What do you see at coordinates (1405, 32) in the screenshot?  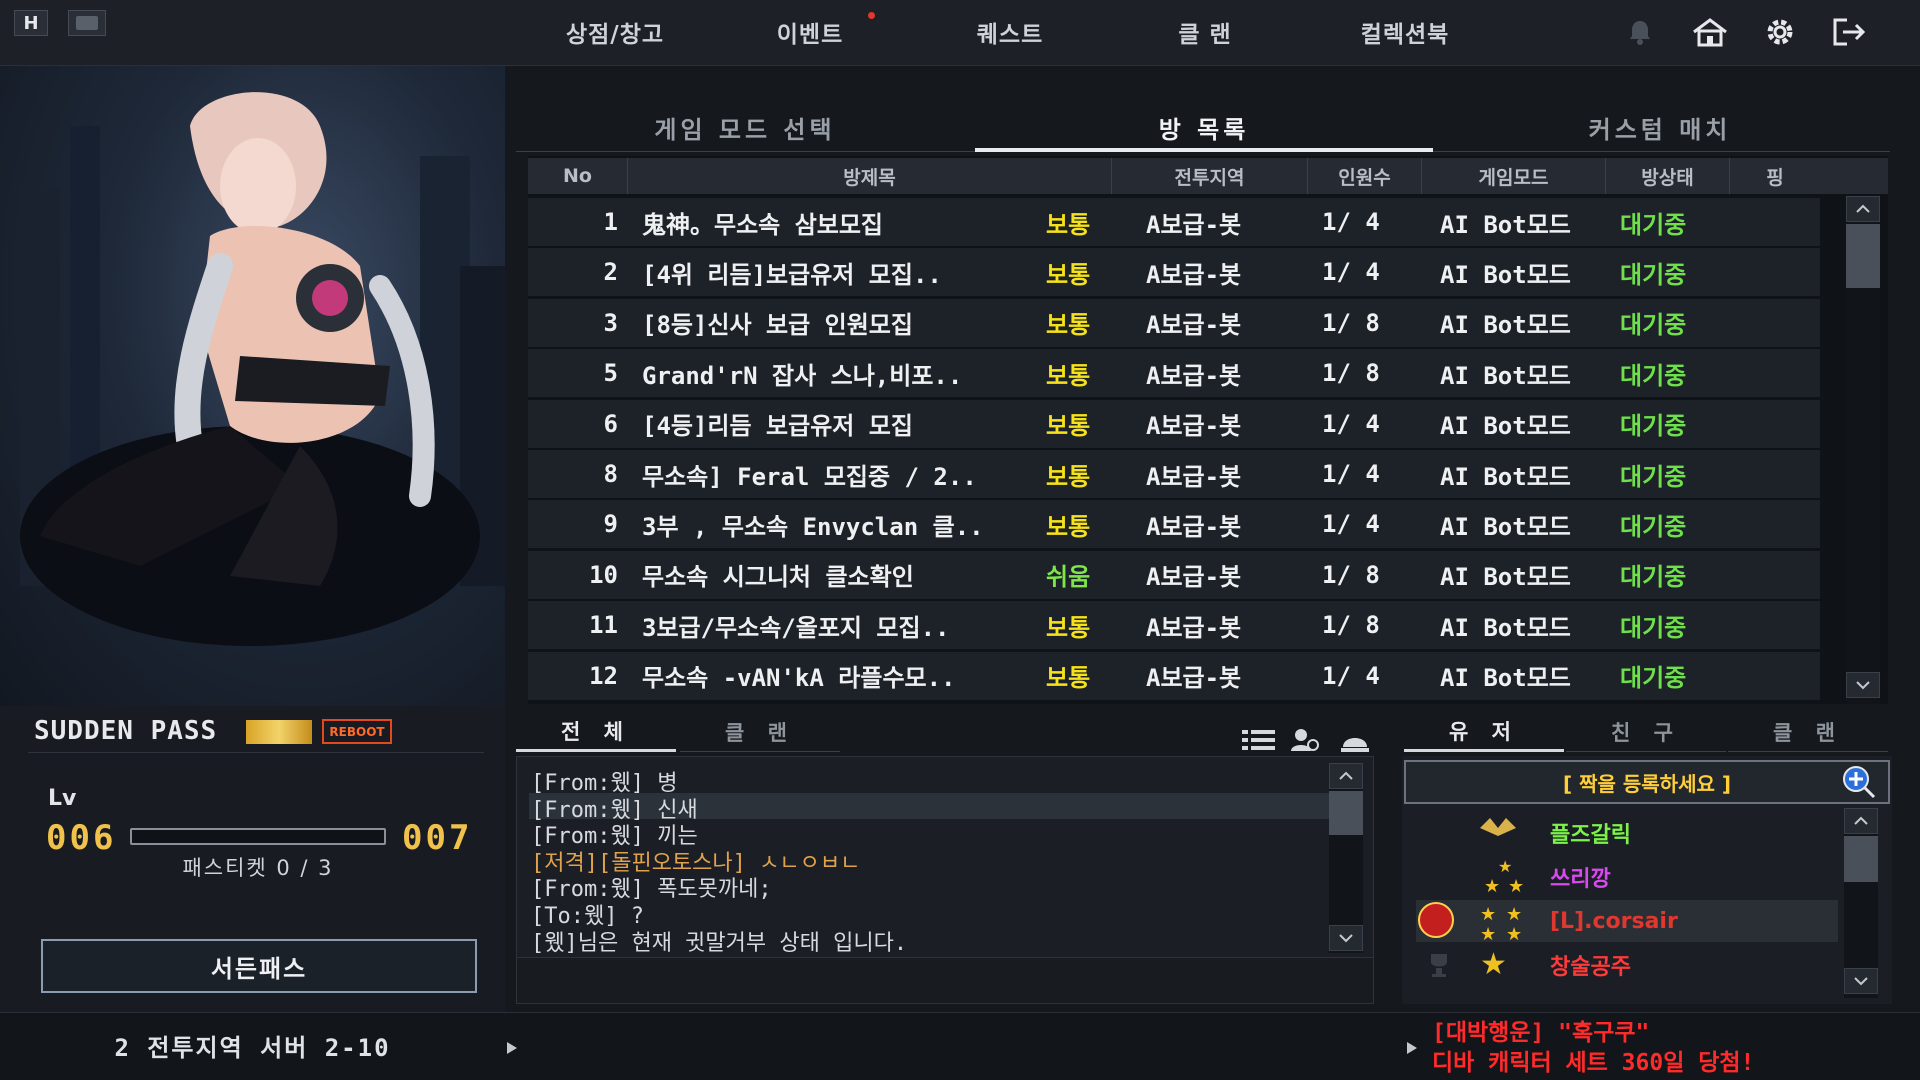 I see `menu-collection-book: 컬렉션북` at bounding box center [1405, 32].